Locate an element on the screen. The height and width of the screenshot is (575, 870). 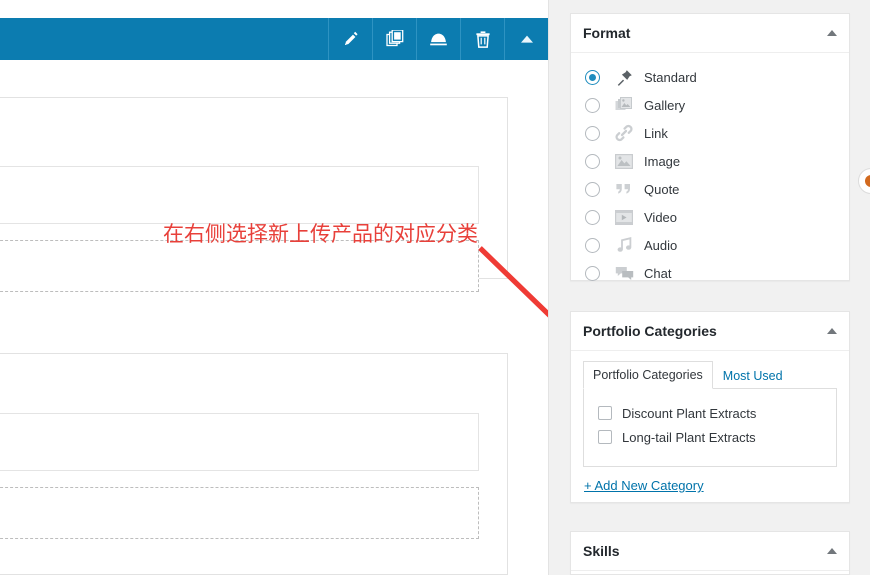
chat-icon is located at coordinates (624, 273).